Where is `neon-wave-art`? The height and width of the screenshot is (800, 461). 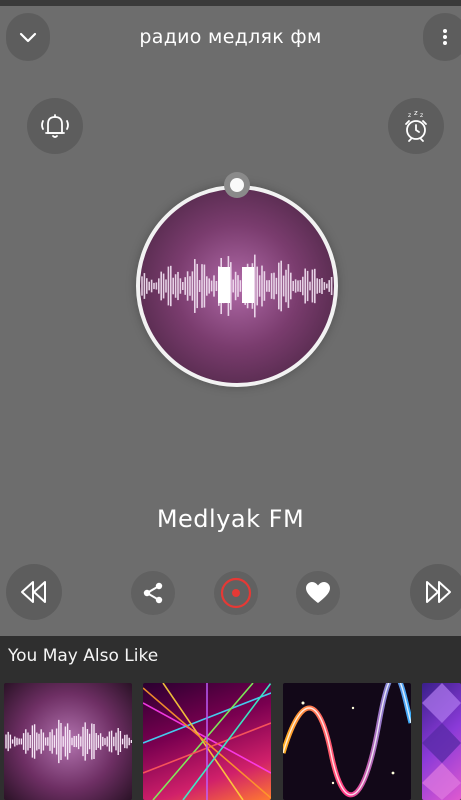
neon-wave-art is located at coordinates (347, 740).